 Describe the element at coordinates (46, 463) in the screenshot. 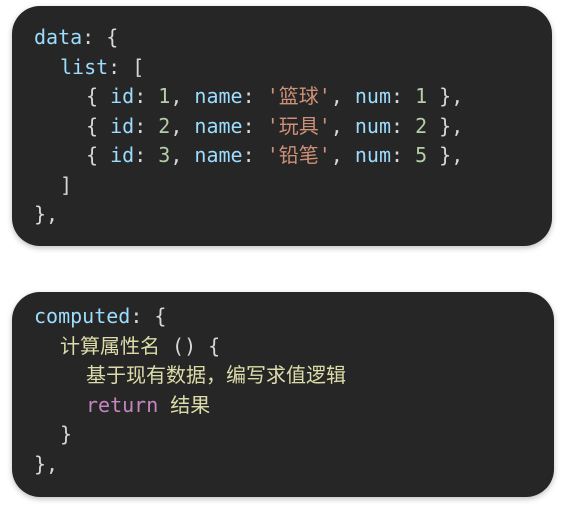

I see `computed-close-brace: },` at that location.